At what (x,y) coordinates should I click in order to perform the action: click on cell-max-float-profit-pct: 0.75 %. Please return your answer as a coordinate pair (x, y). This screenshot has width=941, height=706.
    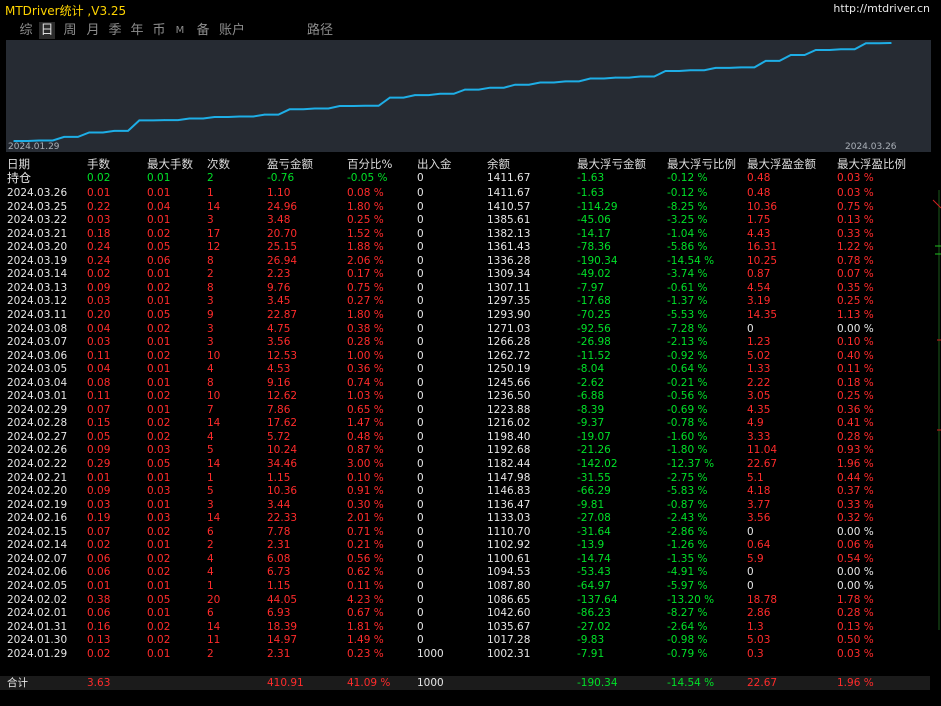
    Looking at the image, I should click on (855, 206).